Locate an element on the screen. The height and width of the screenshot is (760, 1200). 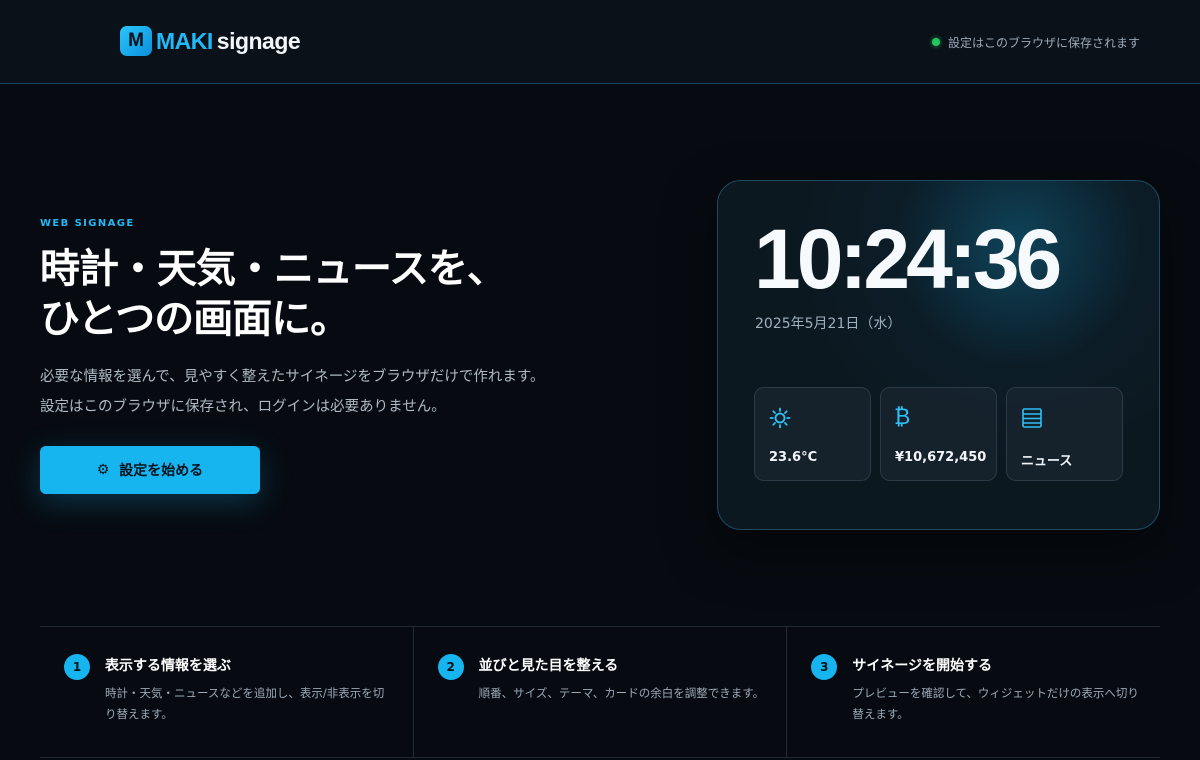
hero-title: 時計・天気・ニュースを、 ひとつの画面に。 is located at coordinates (340, 294).